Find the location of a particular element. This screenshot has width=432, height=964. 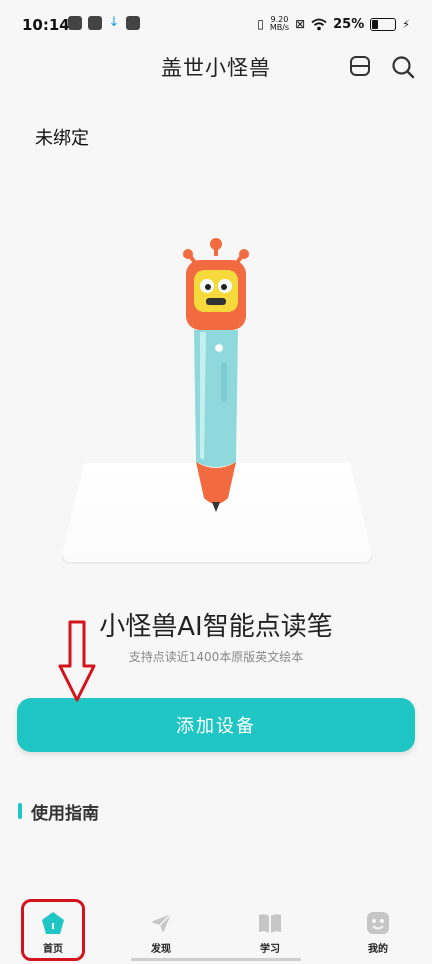

add-device-button: 添加设备 is located at coordinates (216, 725).